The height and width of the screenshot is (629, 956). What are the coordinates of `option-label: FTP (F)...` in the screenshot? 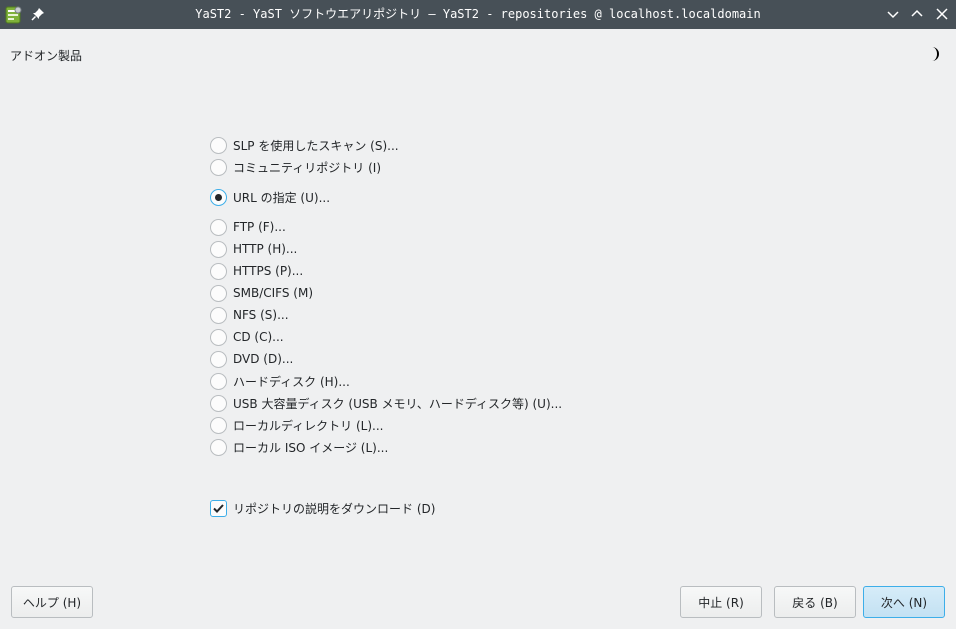 It's located at (259, 227).